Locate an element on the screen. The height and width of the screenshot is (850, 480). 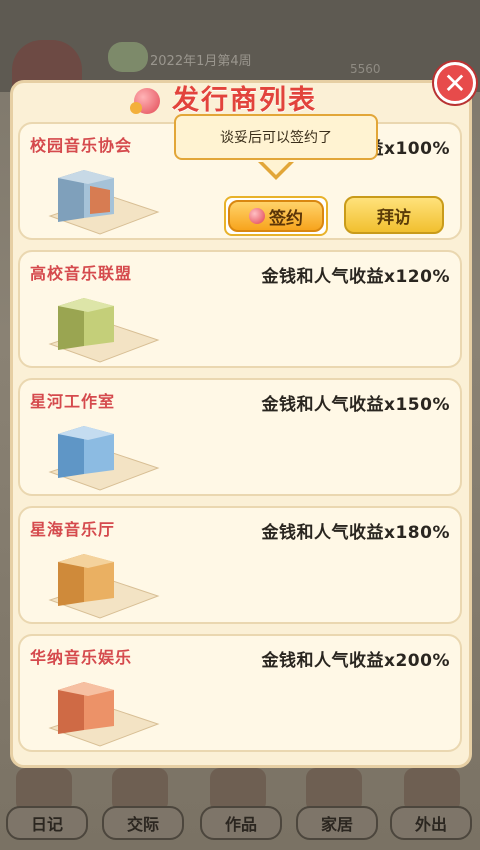
sign-button-face: 签约 is located at coordinates (276, 216).